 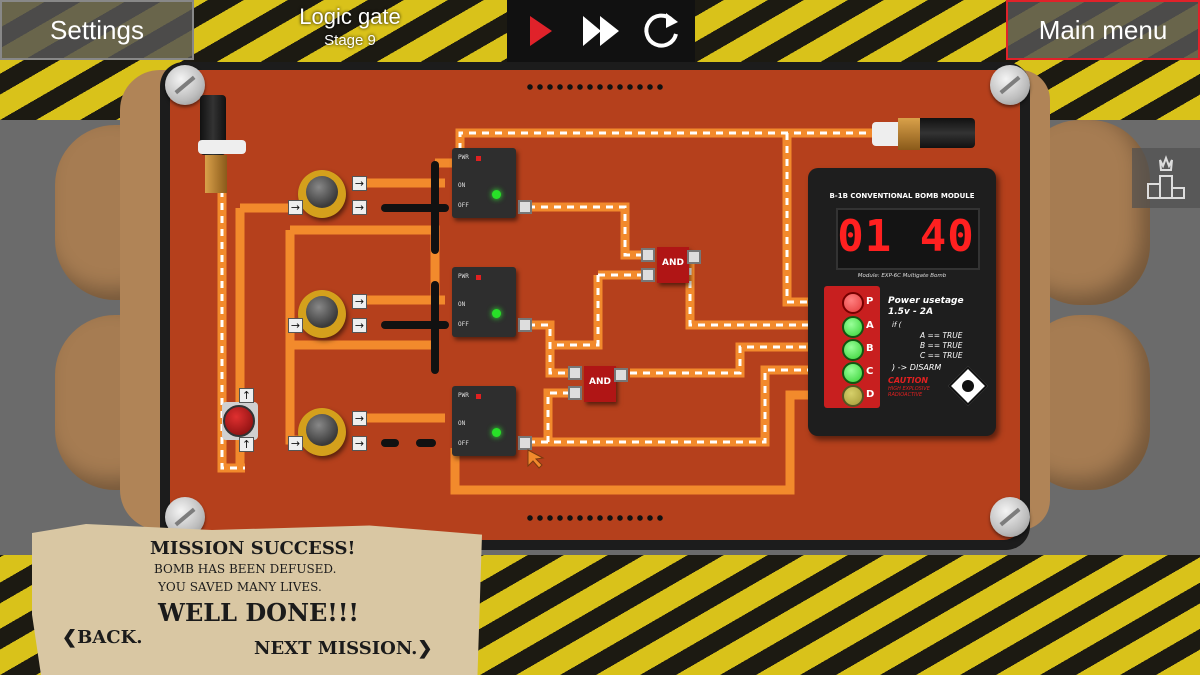 I want to click on led-label-p: P, so click(x=870, y=301).